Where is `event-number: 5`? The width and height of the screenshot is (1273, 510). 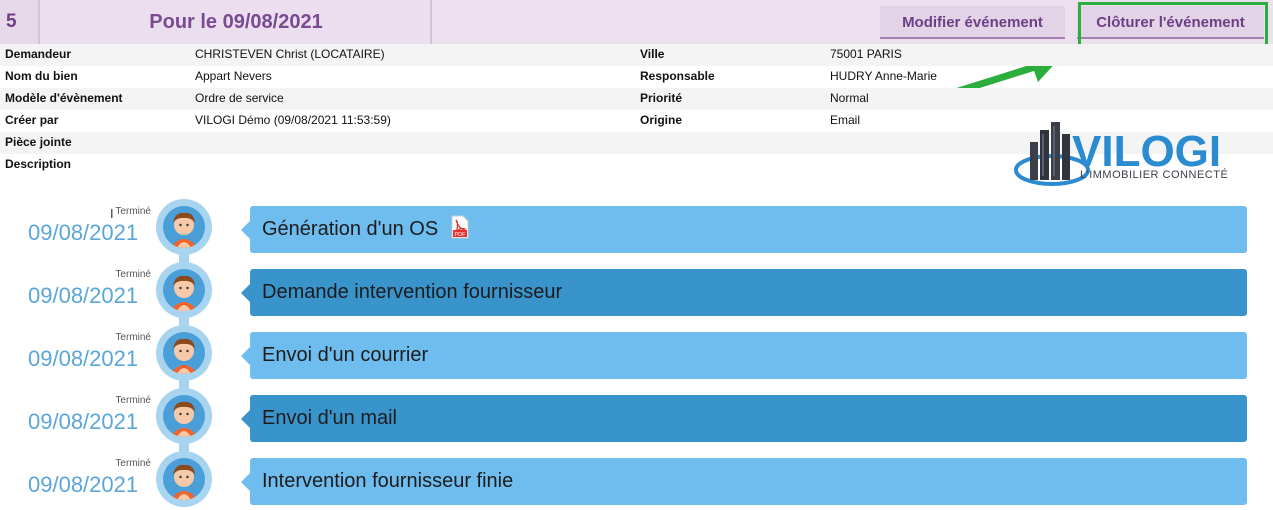
event-number: 5 is located at coordinates (20, 22).